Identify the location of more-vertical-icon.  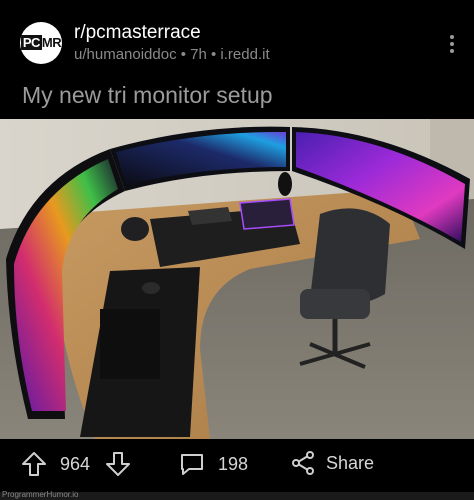
(452, 44).